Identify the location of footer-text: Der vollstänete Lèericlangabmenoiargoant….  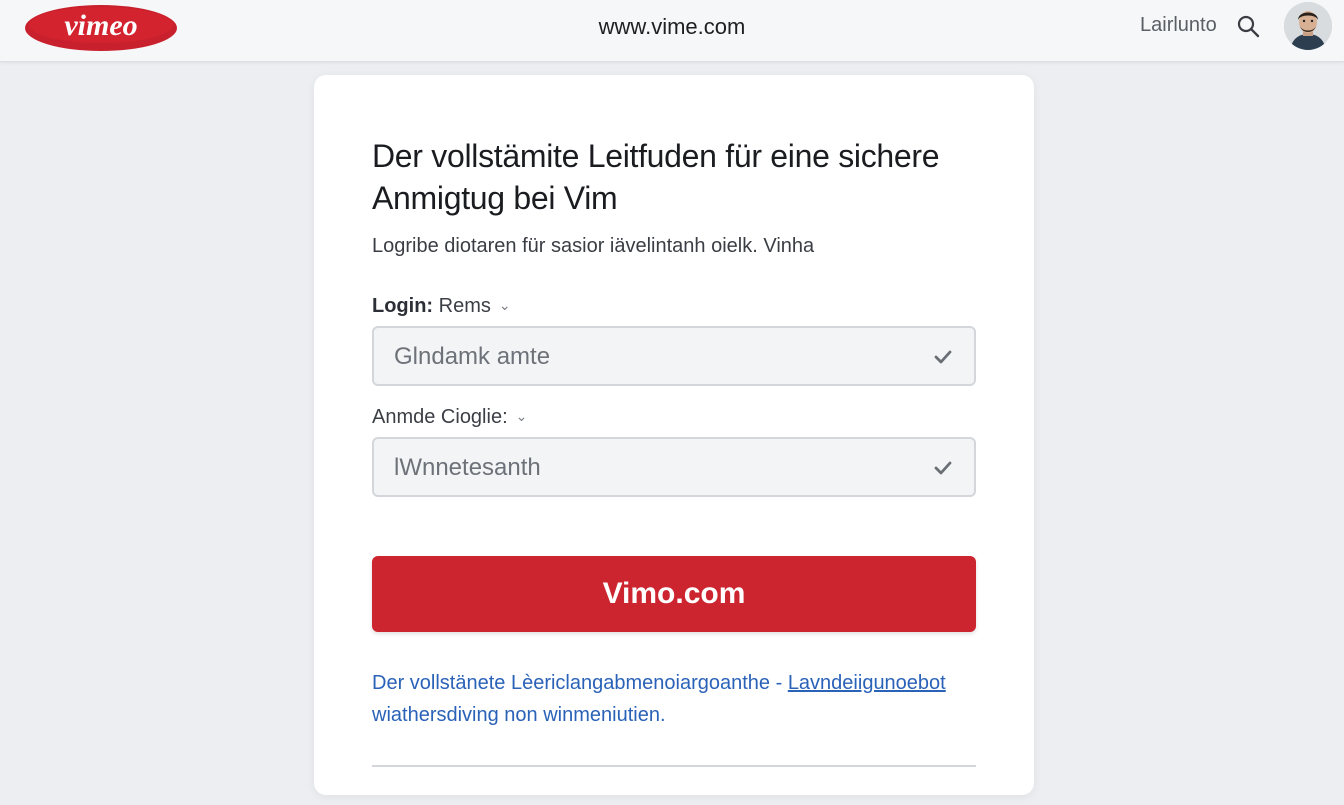
(580, 683).